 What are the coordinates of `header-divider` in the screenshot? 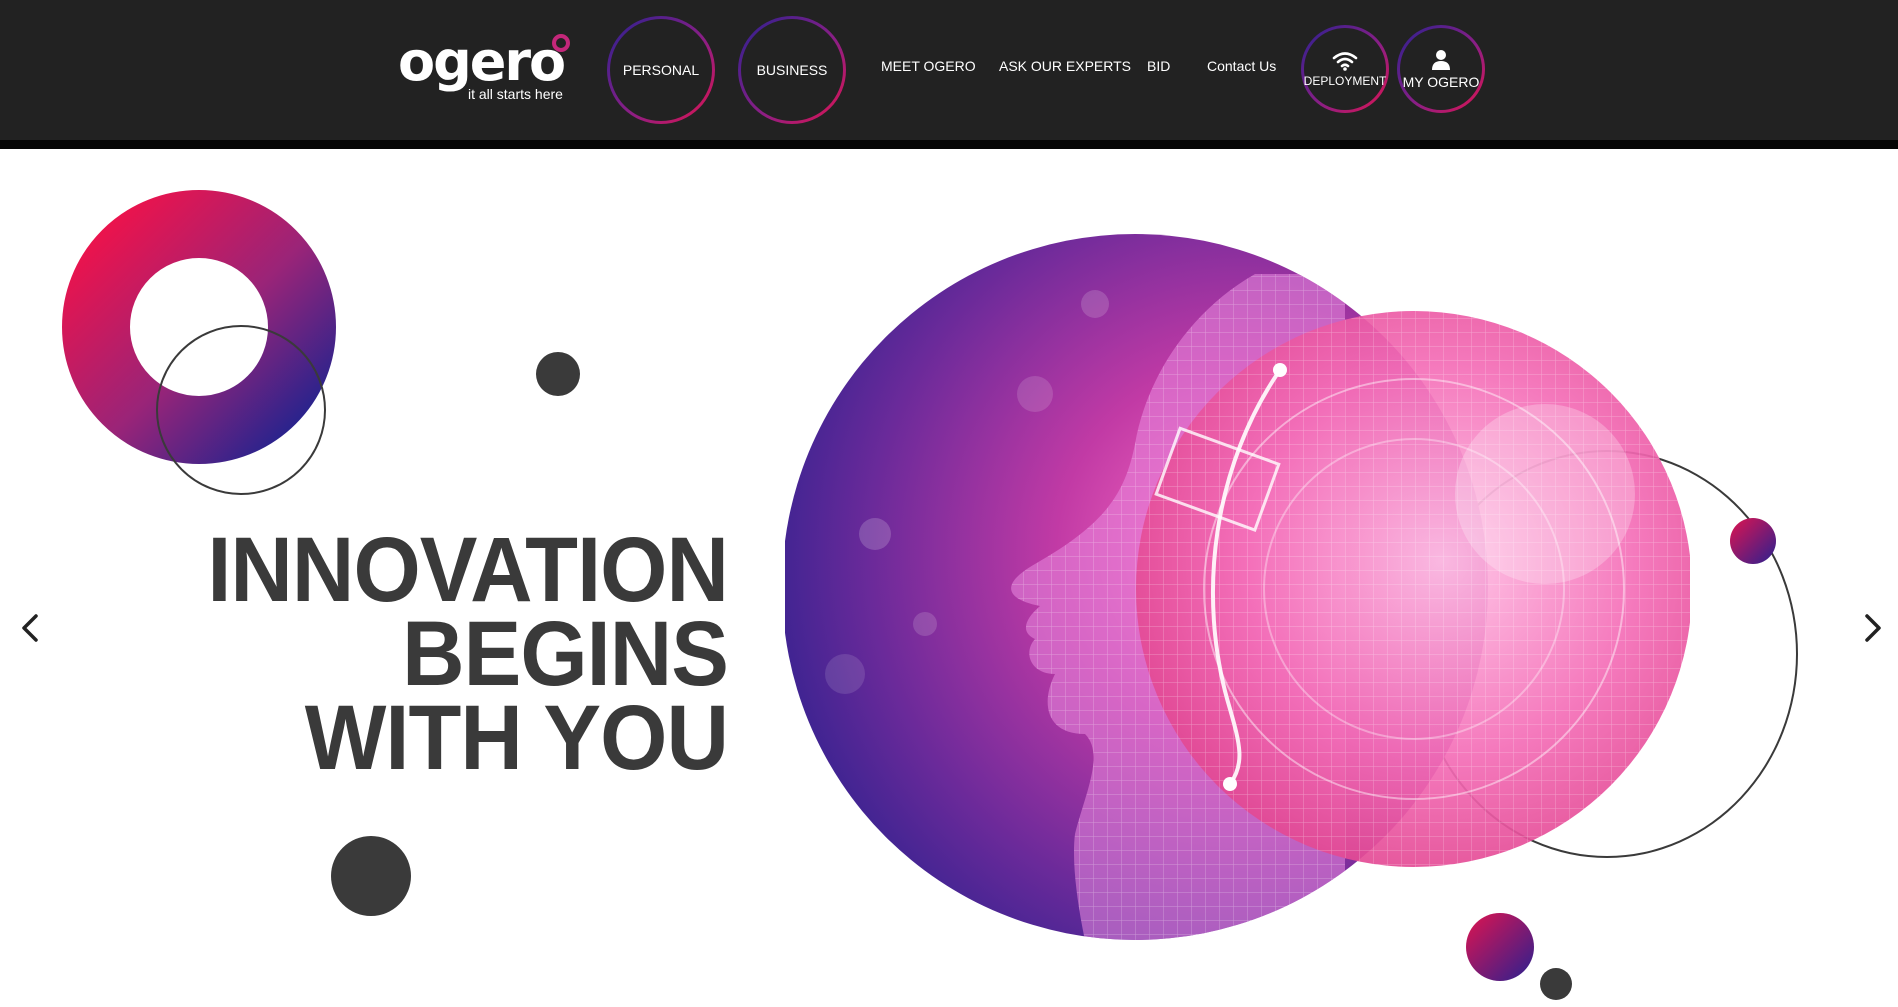 It's located at (949, 144).